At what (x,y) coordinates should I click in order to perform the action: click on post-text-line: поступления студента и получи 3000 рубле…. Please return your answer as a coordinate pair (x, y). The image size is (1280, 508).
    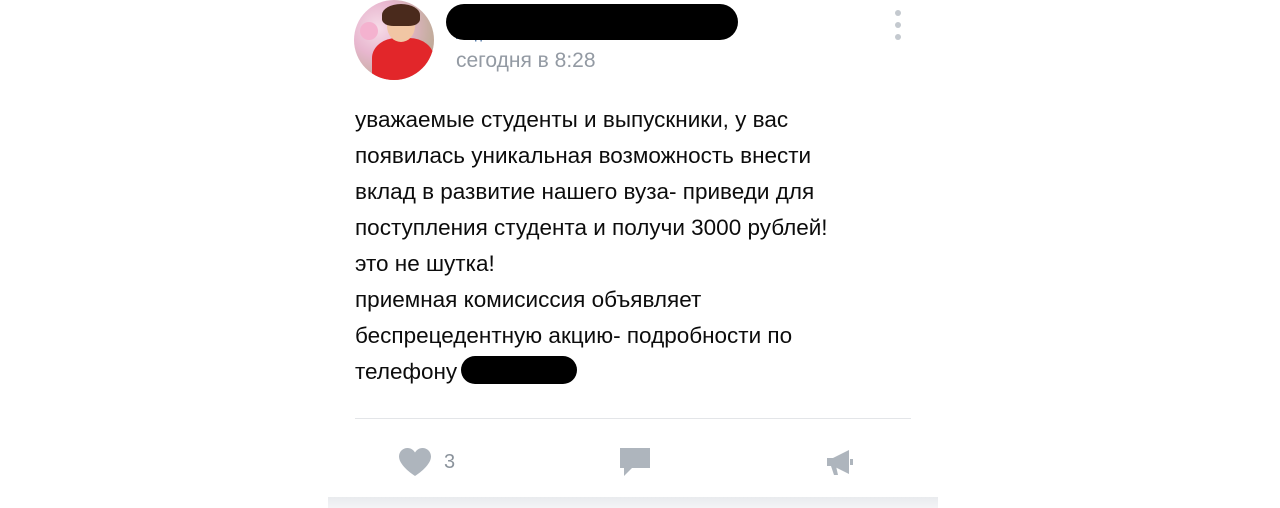
    Looking at the image, I should click on (591, 227).